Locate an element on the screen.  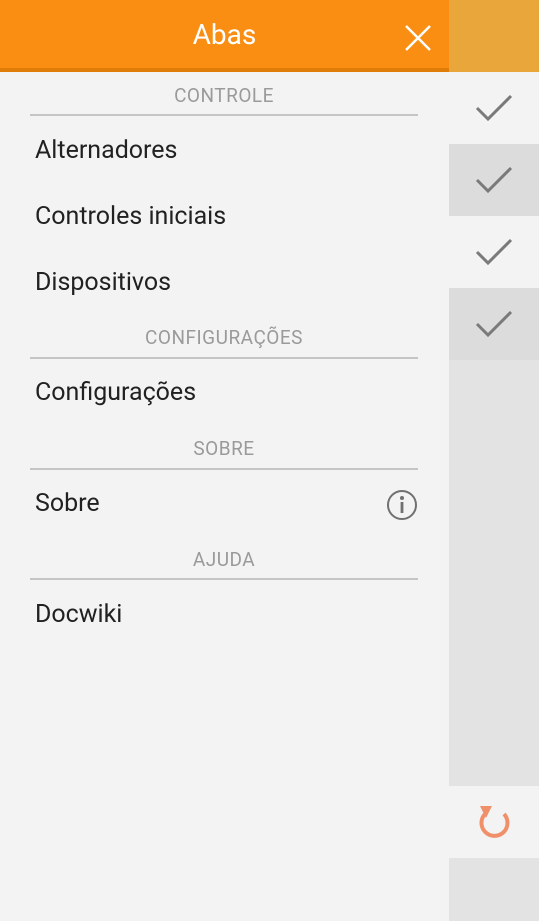
section-header-controle: CONTROLE is located at coordinates (224, 95).